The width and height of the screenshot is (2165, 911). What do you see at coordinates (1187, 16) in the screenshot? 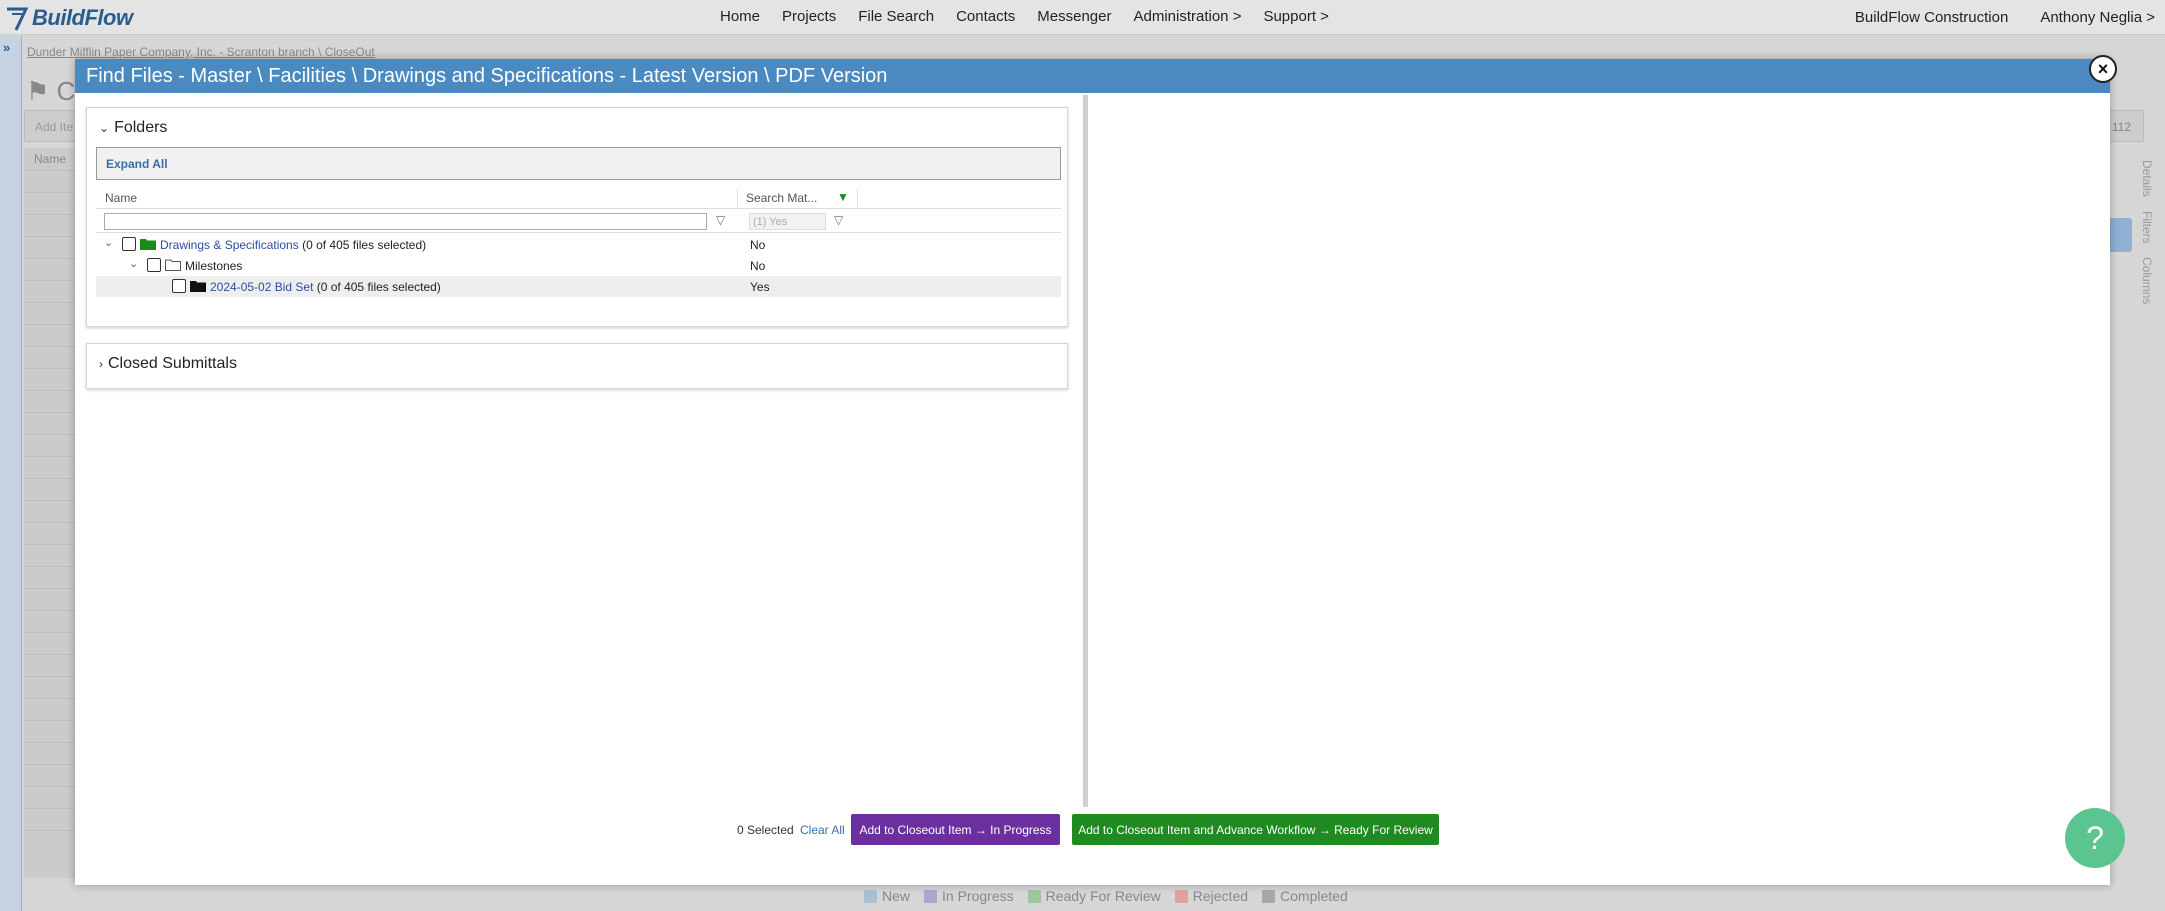
I see `nav-administration: Administration >` at bounding box center [1187, 16].